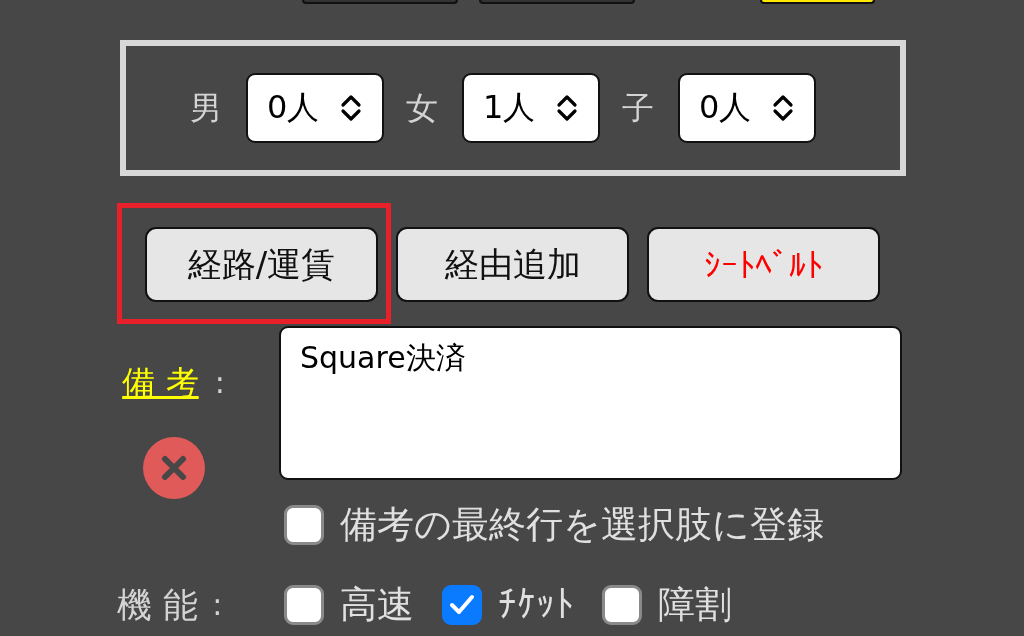 Image resolution: width=1024 pixels, height=636 pixels. I want to click on clear-icon, so click(173, 468).